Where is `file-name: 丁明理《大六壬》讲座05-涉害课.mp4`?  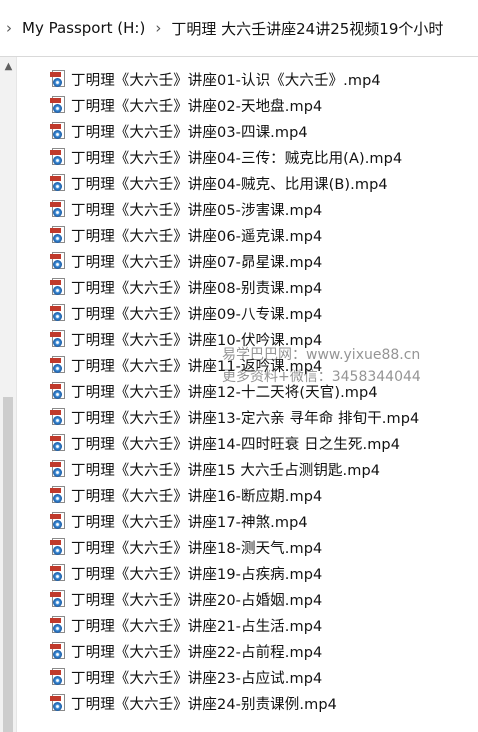
file-name: 丁明理《大六壬》讲座05-涉害课.mp4 is located at coordinates (197, 210).